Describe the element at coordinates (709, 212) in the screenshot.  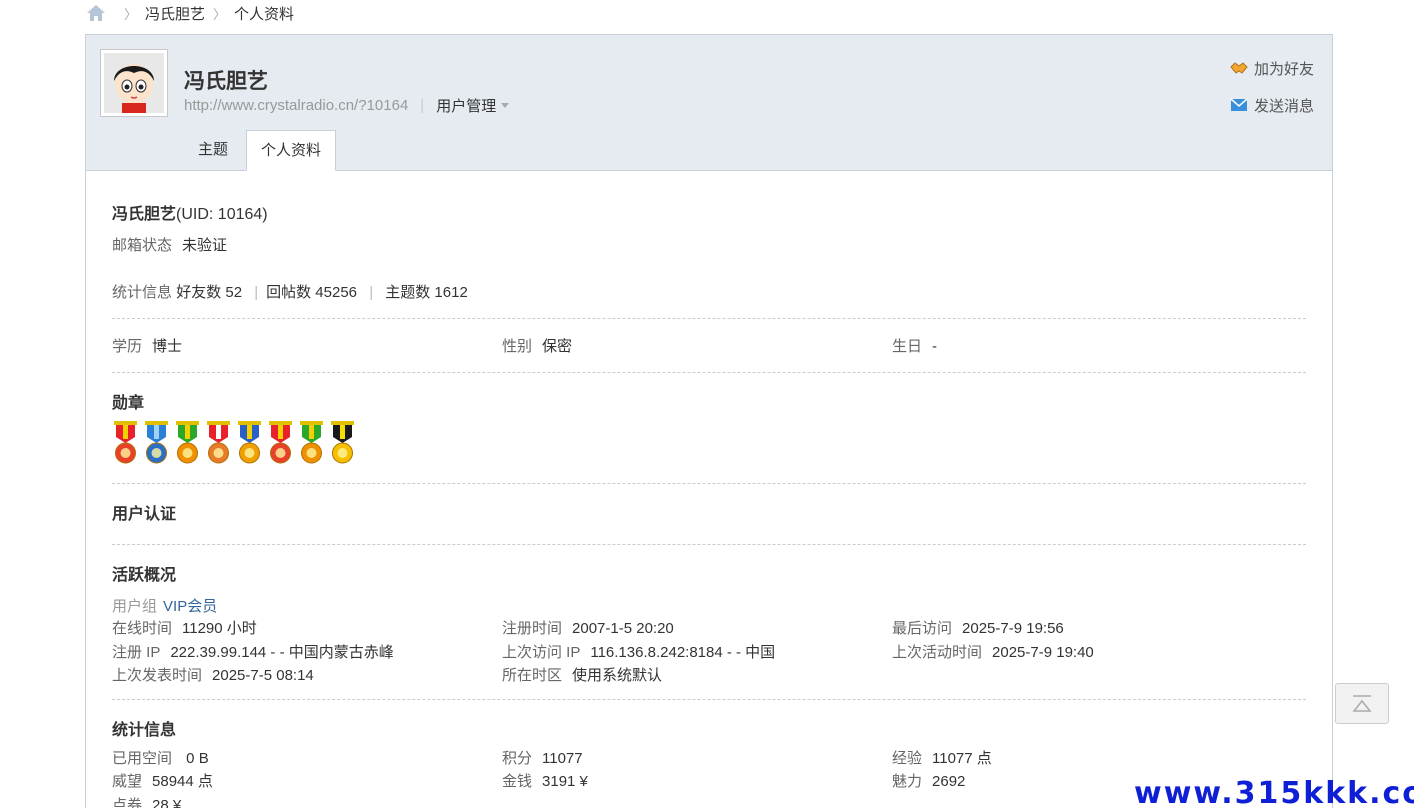
I see `basic-name-line: 冯氏胆艺(UID: 10164)` at that location.